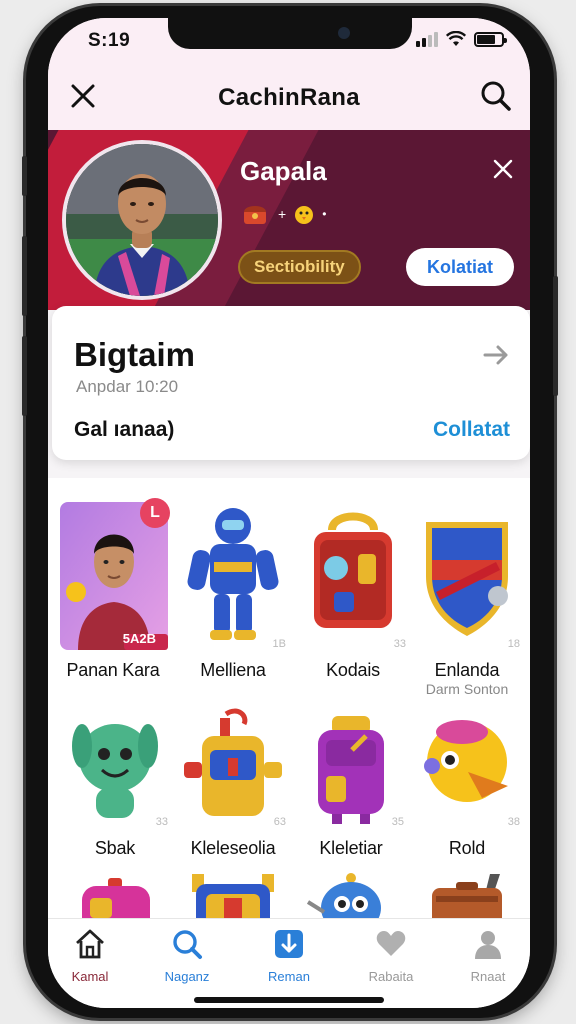 Image resolution: width=576 pixels, height=1024 pixels. What do you see at coordinates (488, 945) in the screenshot?
I see `profile-icon` at bounding box center [488, 945].